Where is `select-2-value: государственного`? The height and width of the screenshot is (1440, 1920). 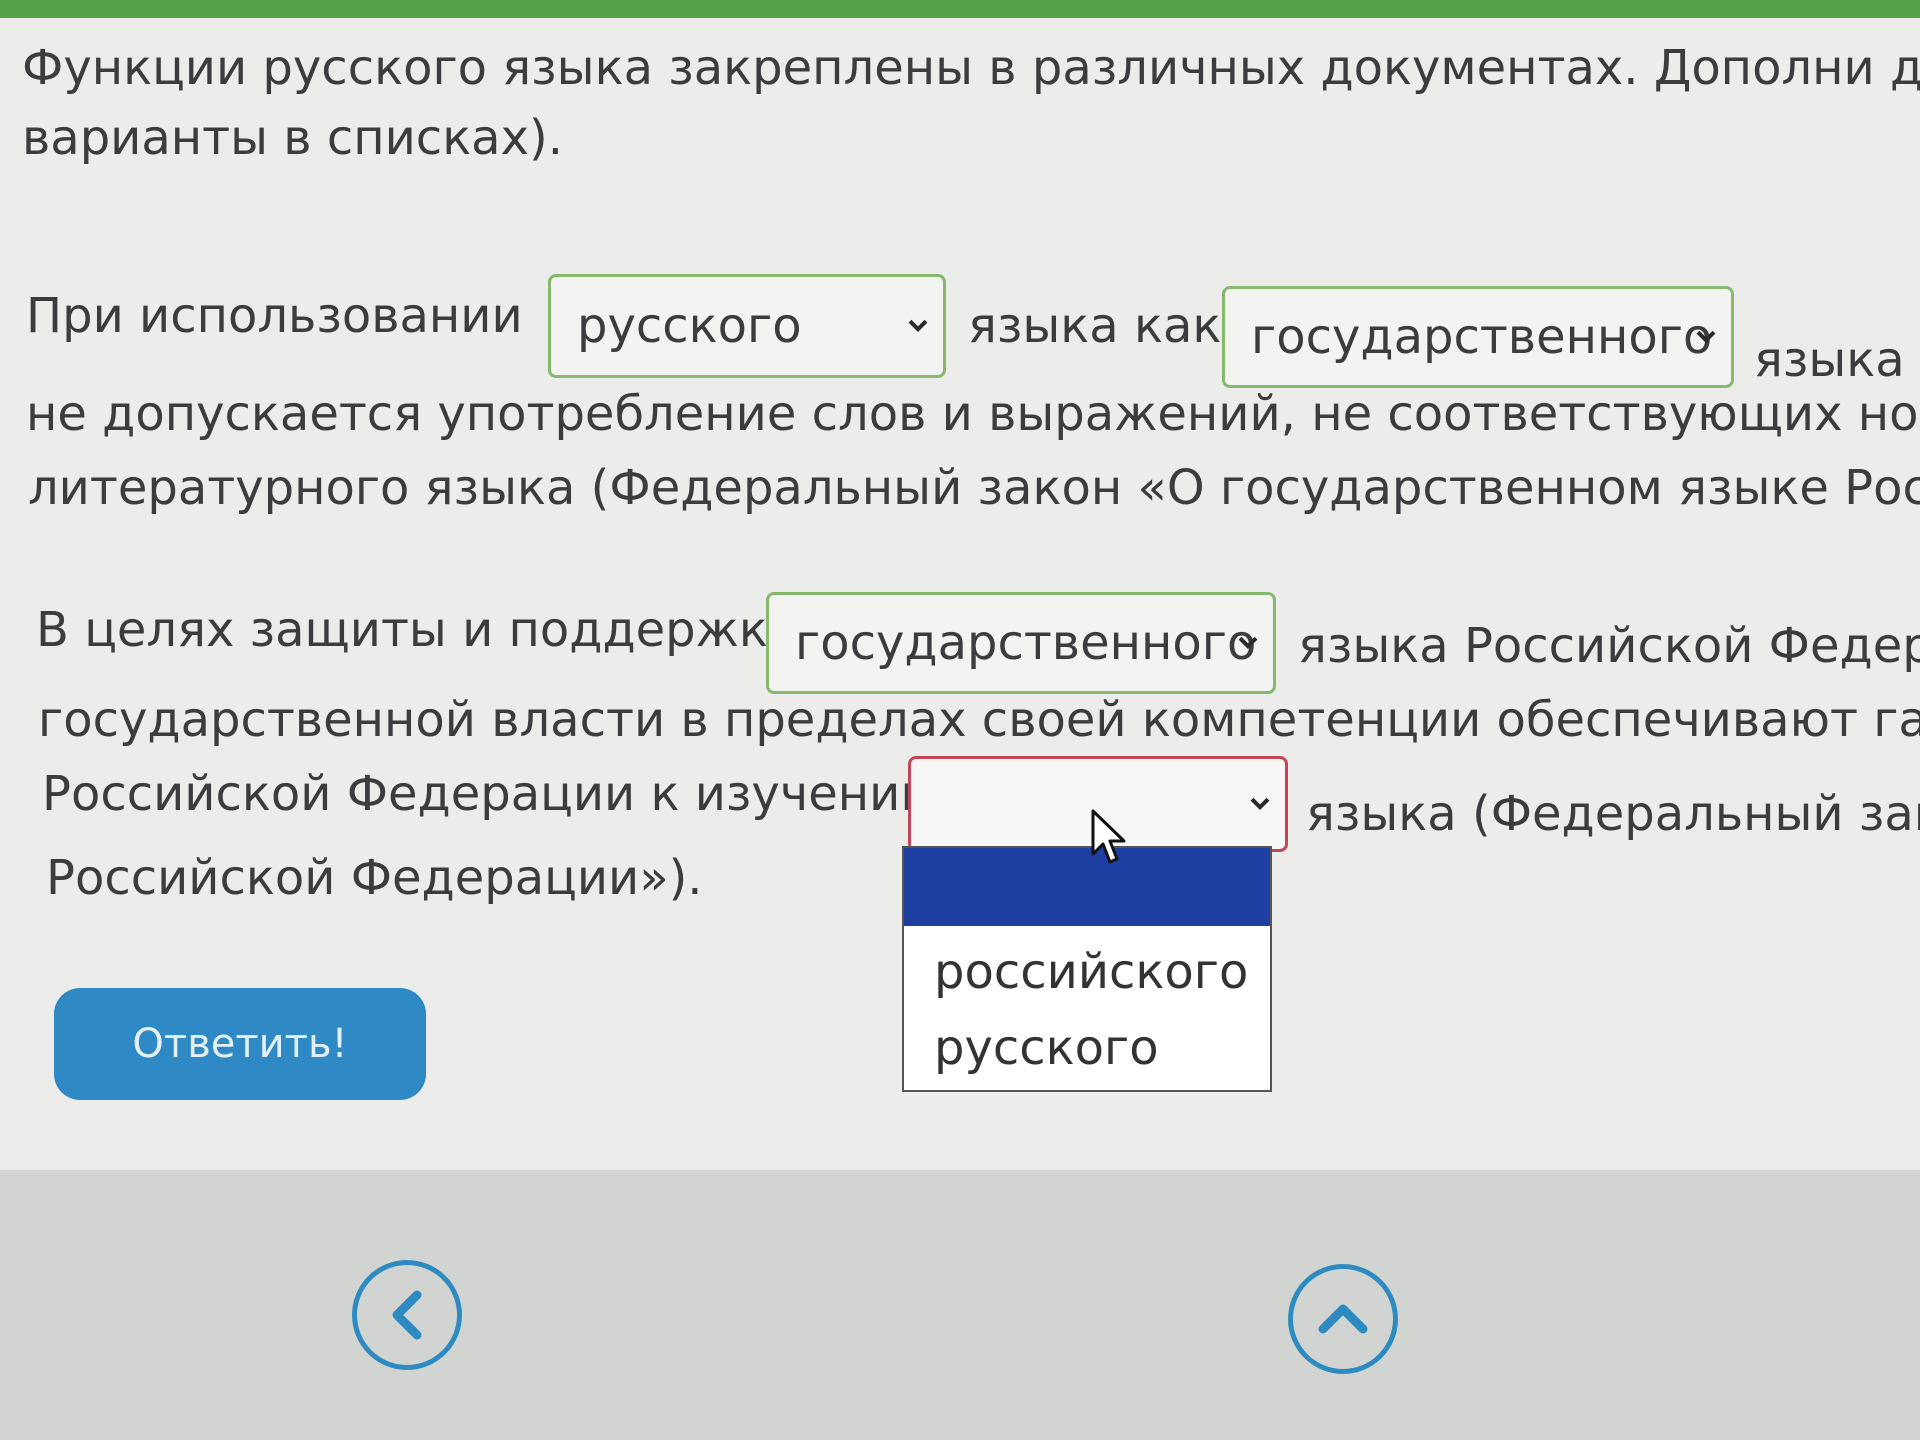 select-2-value: государственного is located at coordinates (1482, 337).